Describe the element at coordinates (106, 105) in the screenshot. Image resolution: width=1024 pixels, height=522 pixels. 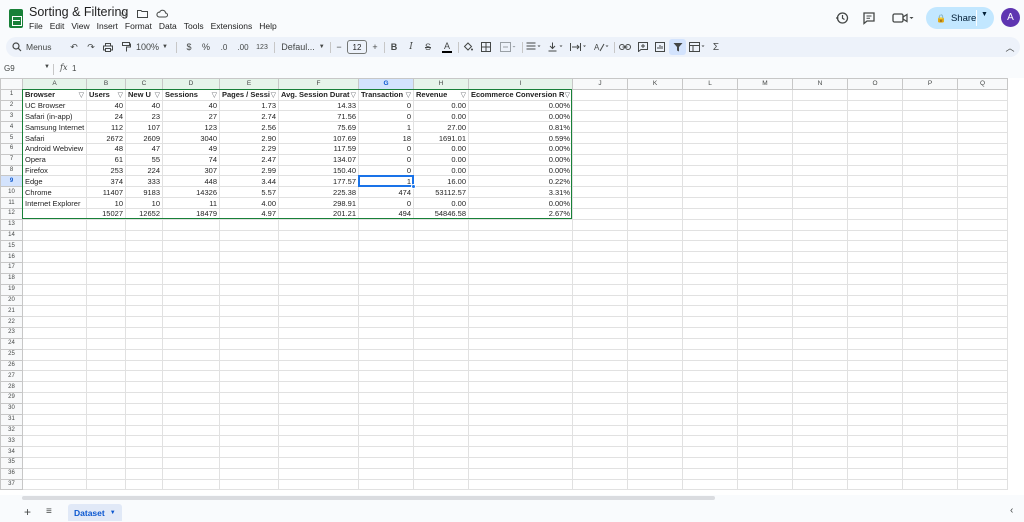
I see `cell: 40` at that location.